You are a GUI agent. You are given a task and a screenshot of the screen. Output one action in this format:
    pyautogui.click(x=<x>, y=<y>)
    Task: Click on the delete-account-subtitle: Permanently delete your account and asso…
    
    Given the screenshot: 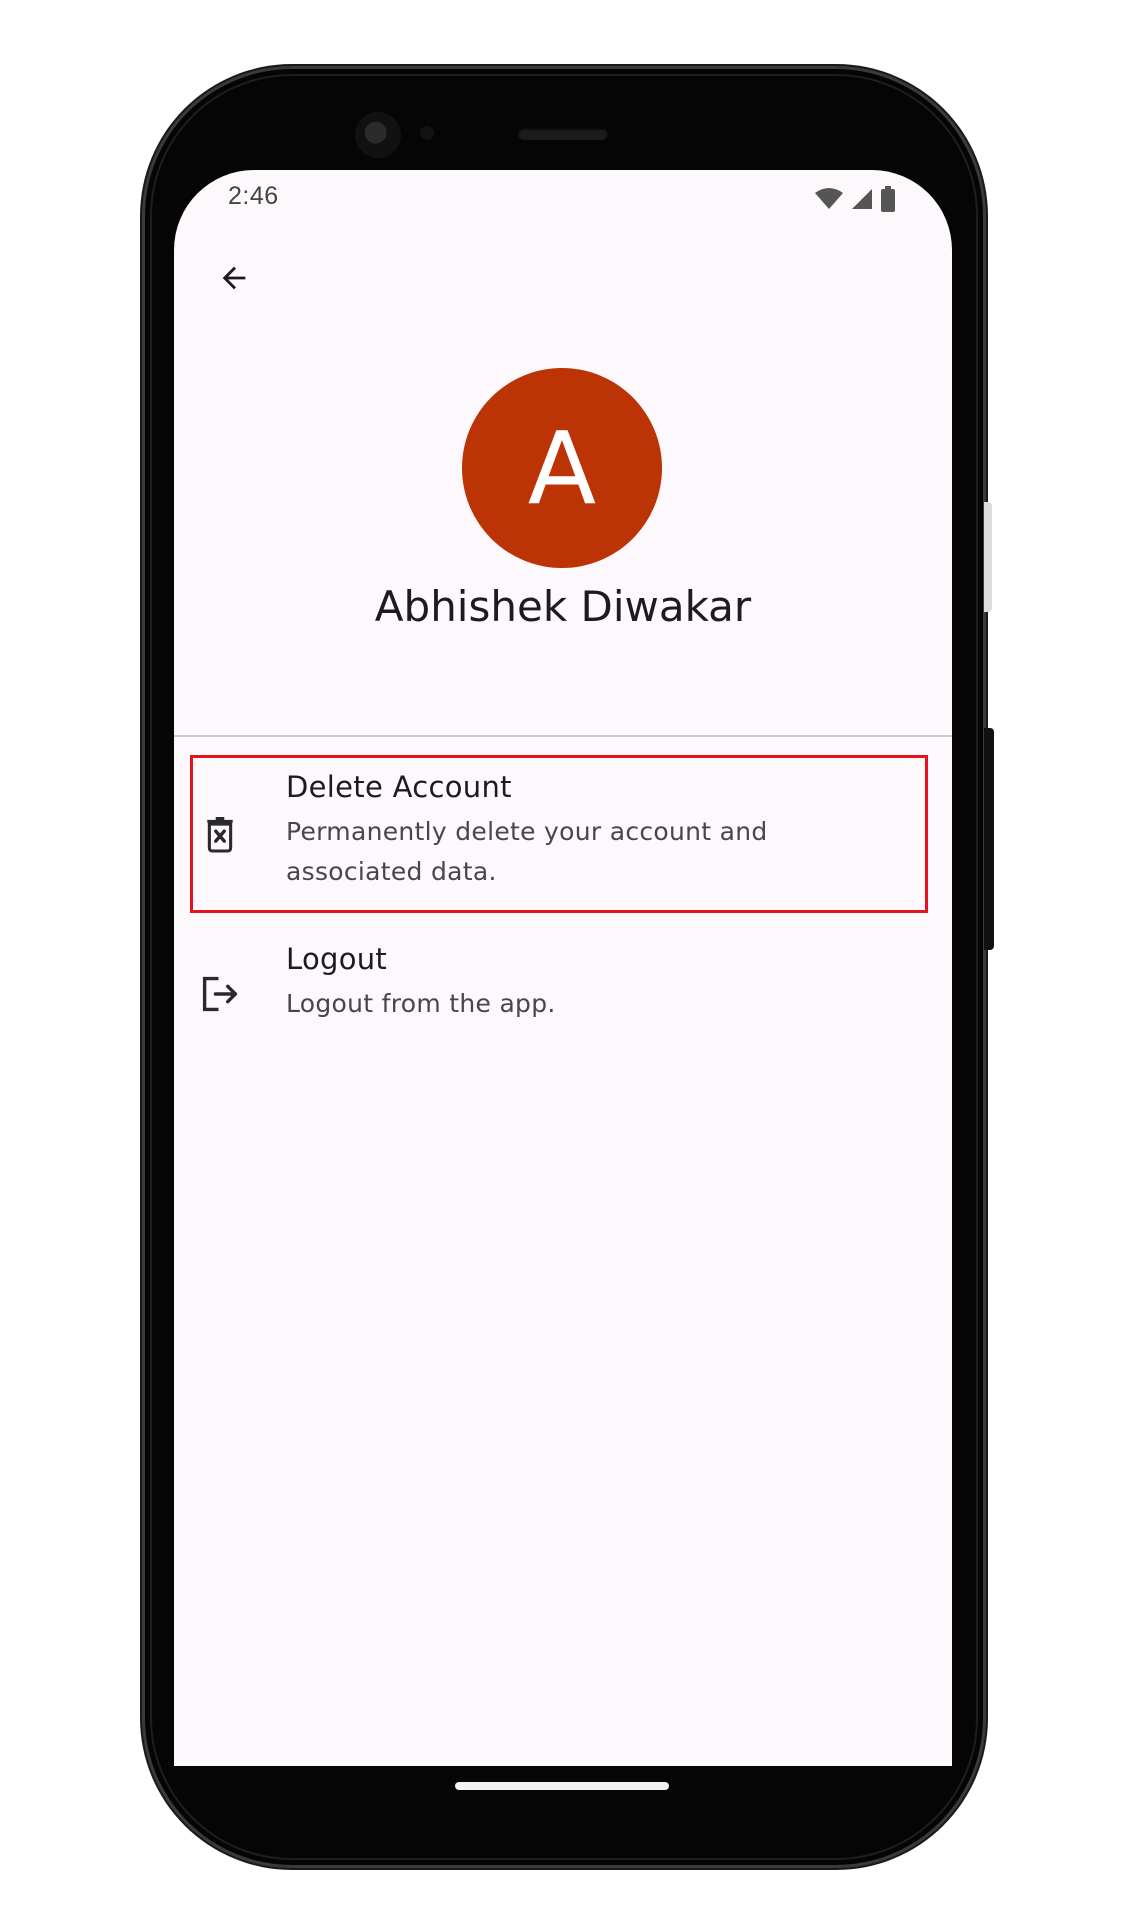 What is the action you would take?
    pyautogui.click(x=527, y=851)
    